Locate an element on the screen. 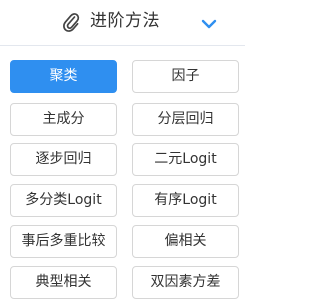  method-button-hierarchical-regression: 分层回归 is located at coordinates (185, 119).